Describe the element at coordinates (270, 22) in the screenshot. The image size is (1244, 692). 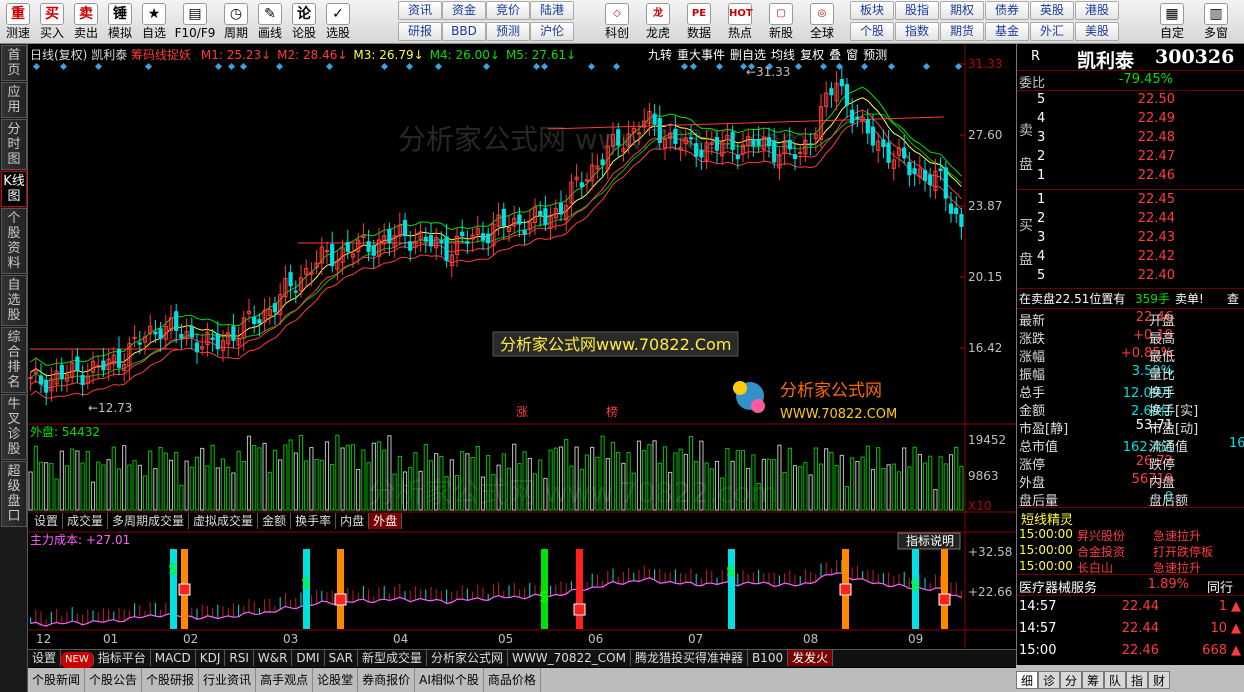
I see `toolbar-btn-7: ✎ 画线` at that location.